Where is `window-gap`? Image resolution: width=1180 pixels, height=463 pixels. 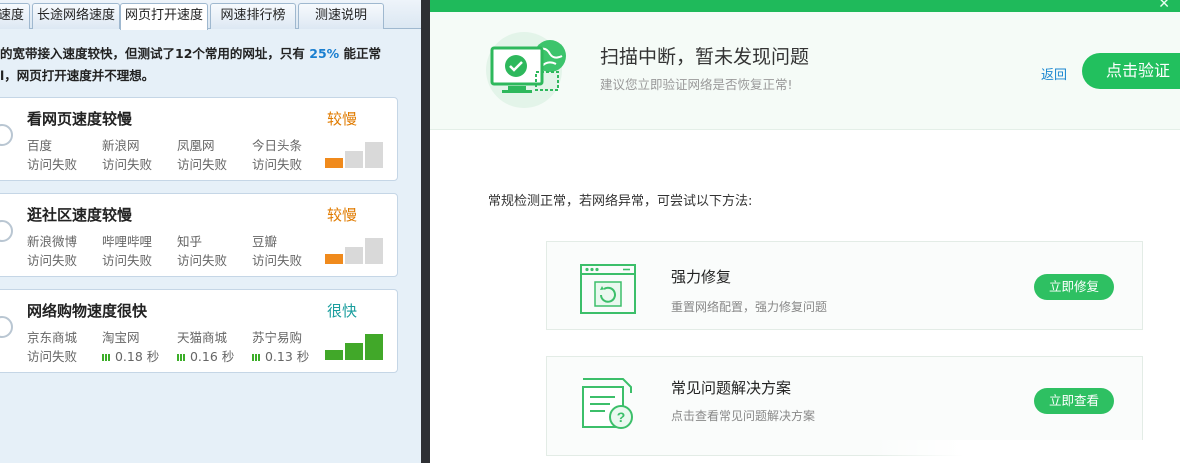
window-gap is located at coordinates (425, 231).